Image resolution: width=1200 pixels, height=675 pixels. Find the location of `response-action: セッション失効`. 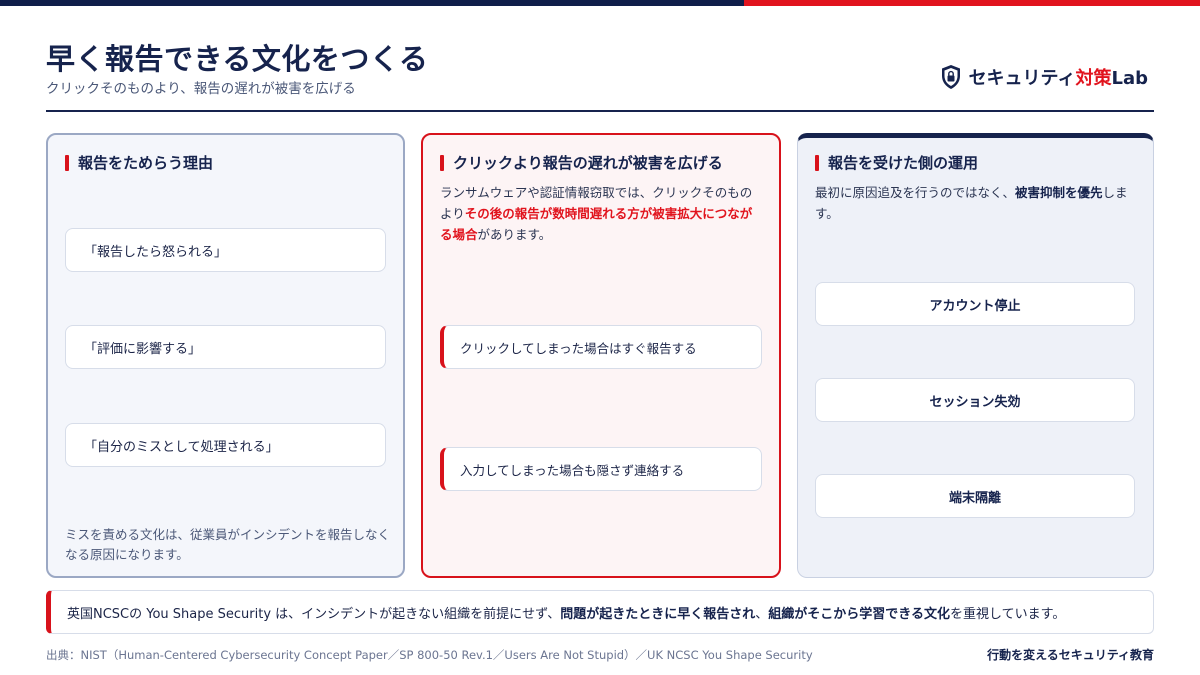

response-action: セッション失効 is located at coordinates (975, 400).